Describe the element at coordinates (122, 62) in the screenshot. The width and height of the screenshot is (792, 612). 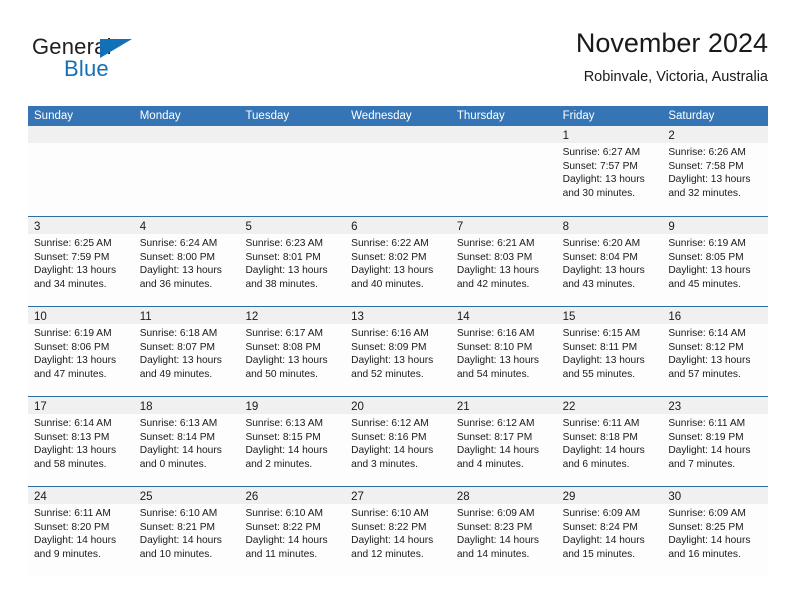
I see `general-blue-logo: General Blue` at that location.